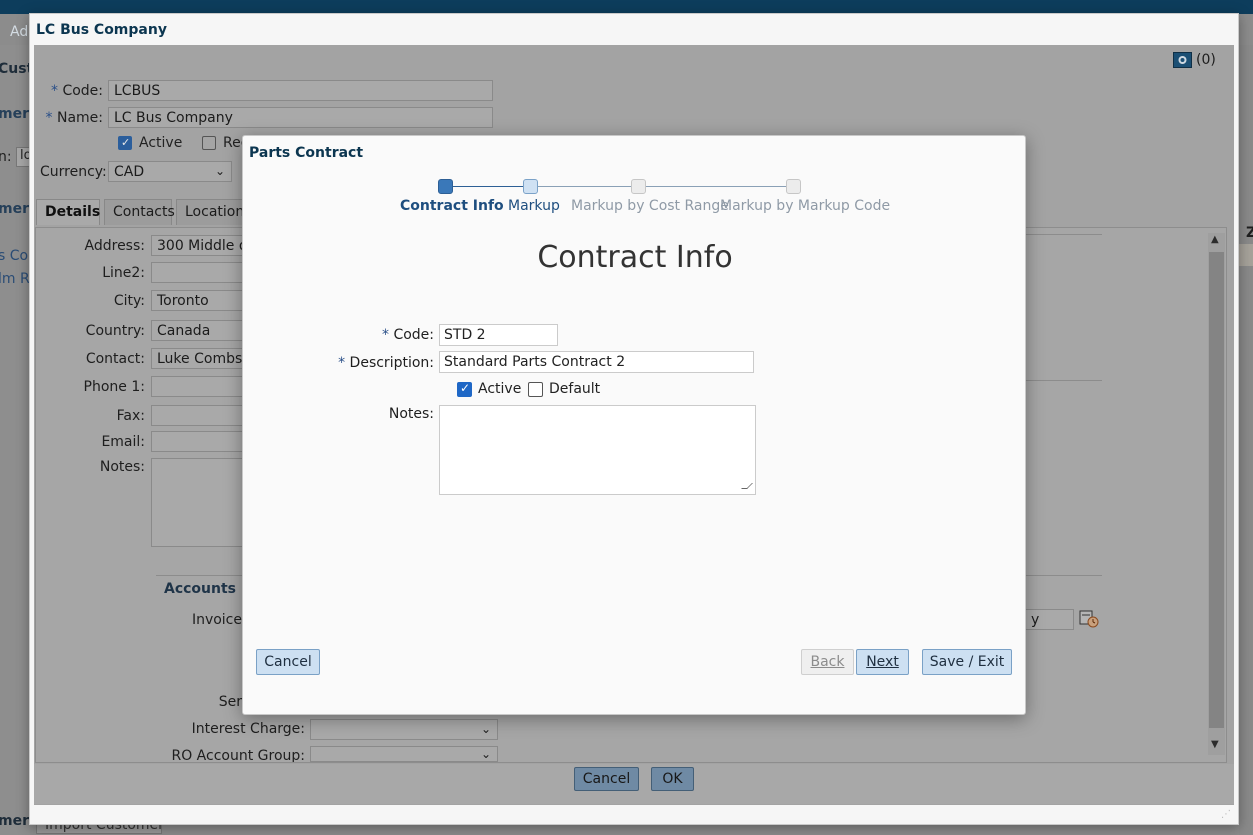 Image resolution: width=1253 pixels, height=835 pixels. Describe the element at coordinates (198, 386) in the screenshot. I see `phone-field` at that location.